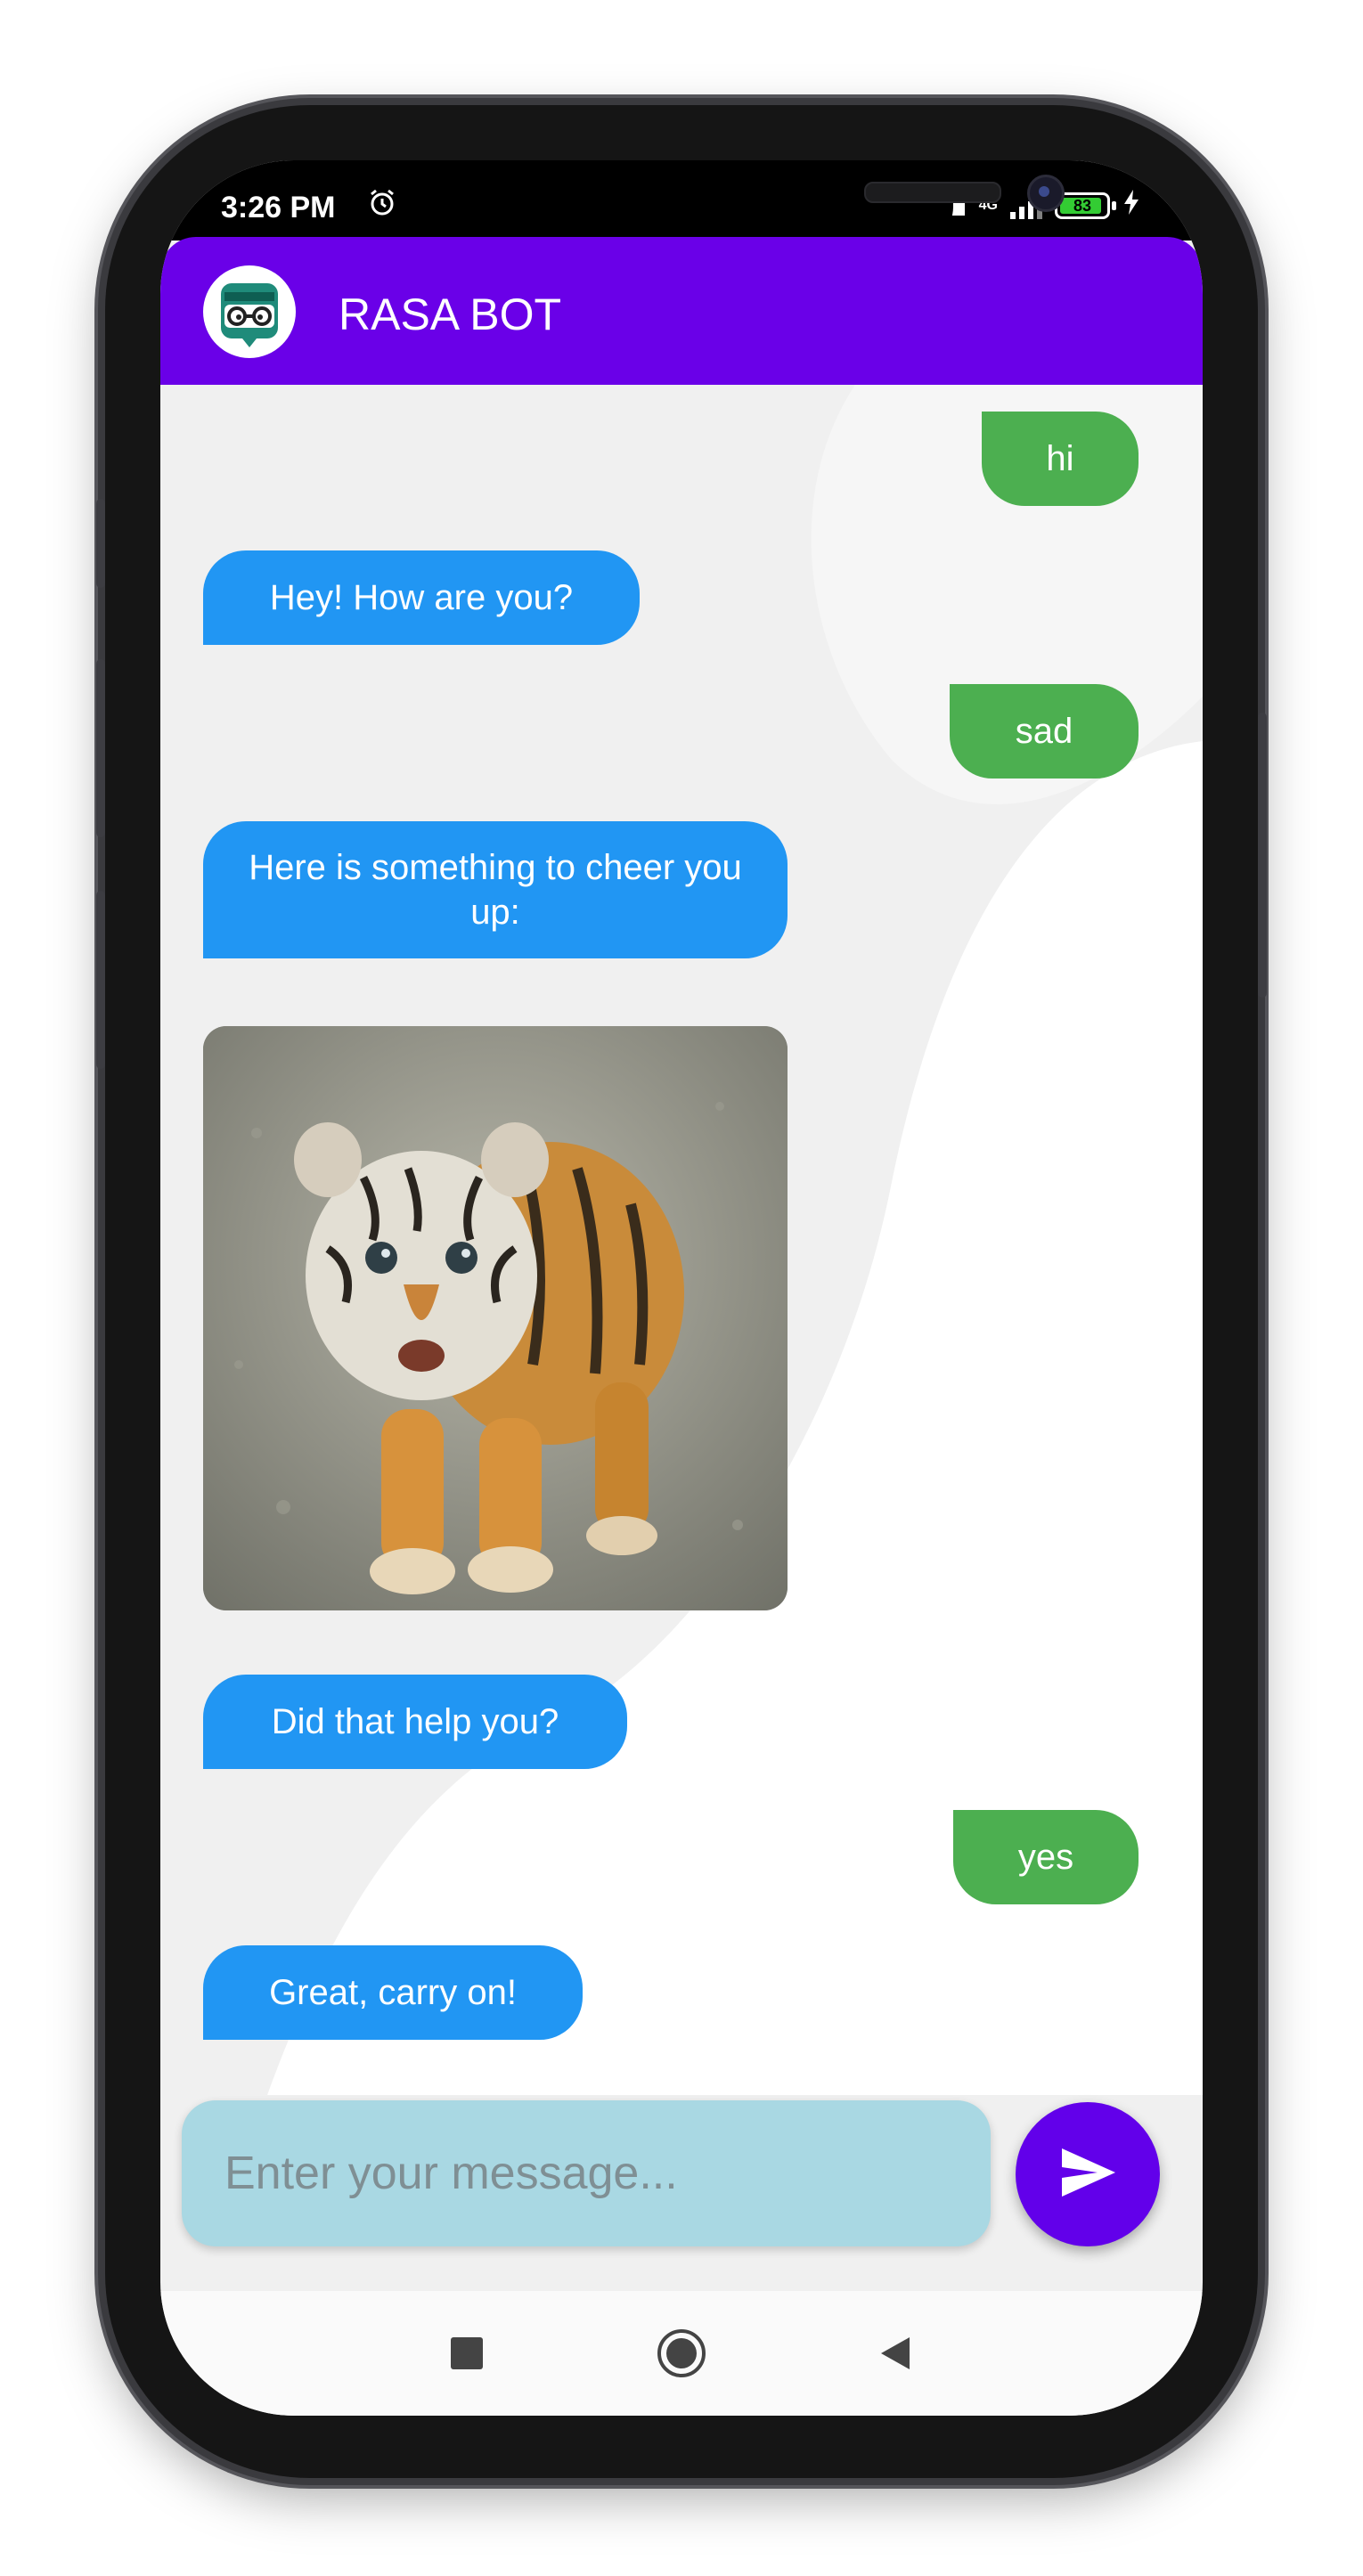 This screenshot has width=1363, height=2576. I want to click on user-message-bubble: hi, so click(1060, 459).